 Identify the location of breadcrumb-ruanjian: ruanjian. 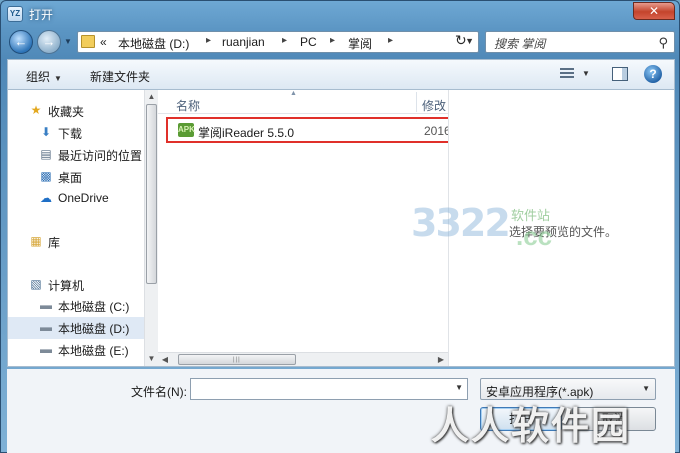
(243, 42).